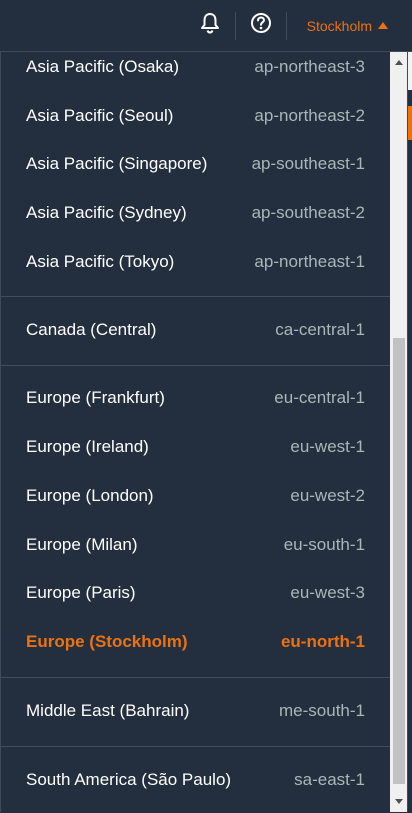 The image size is (412, 813). I want to click on region-name: Middle East (Bahrain), so click(108, 710).